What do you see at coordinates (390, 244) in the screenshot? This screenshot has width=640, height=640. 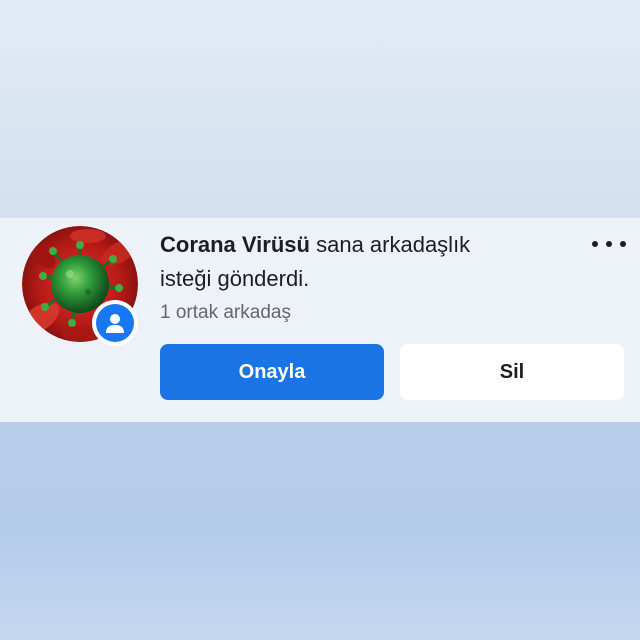 I see `message-text-line1: sana arkadaşlık` at bounding box center [390, 244].